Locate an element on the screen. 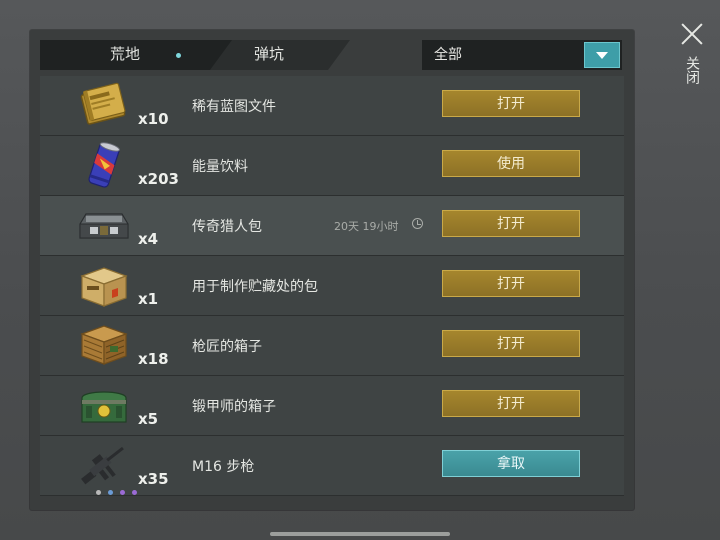 This screenshot has height=540, width=720. close-icon is located at coordinates (692, 34).